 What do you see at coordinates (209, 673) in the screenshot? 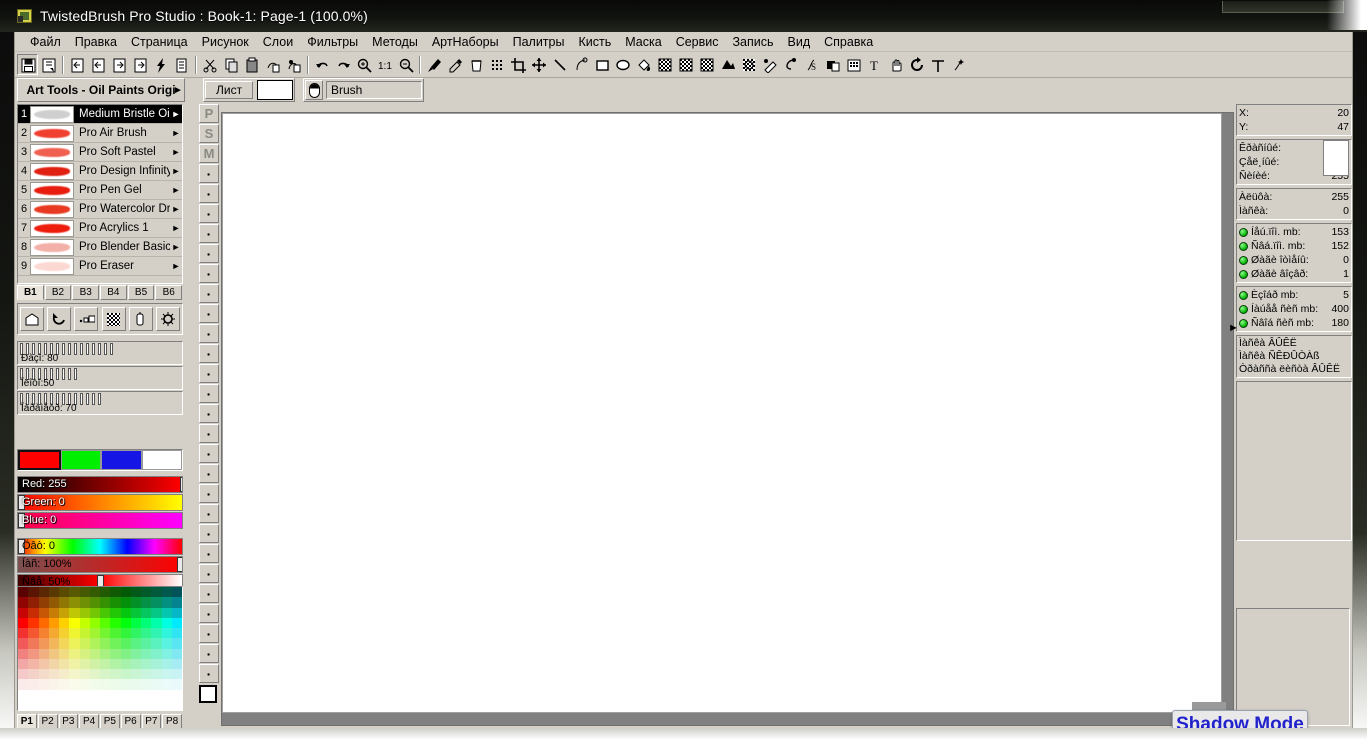
I see `mini-strip-button-28: ·` at bounding box center [209, 673].